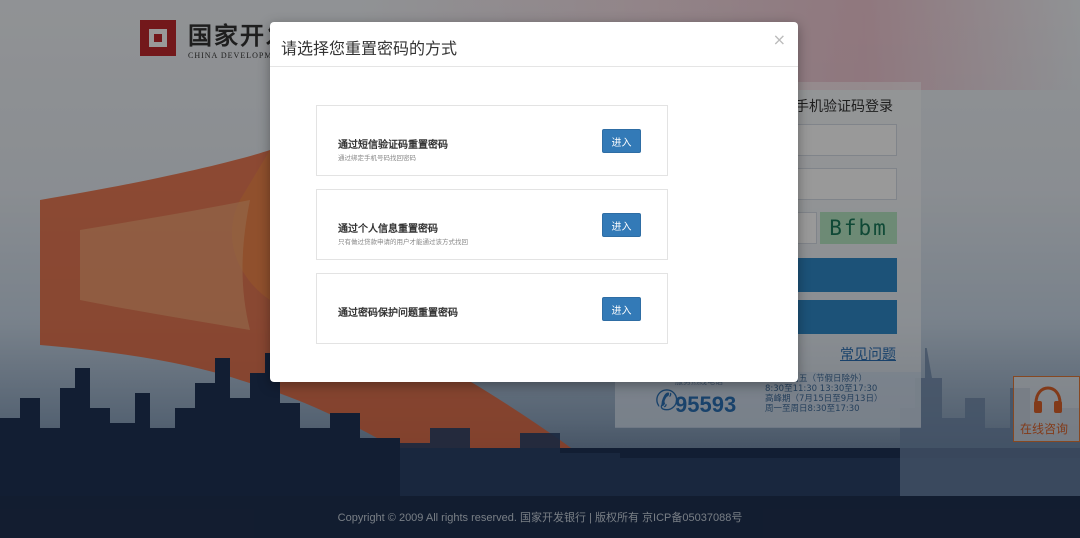 This screenshot has width=1080, height=538. Describe the element at coordinates (388, 229) in the screenshot. I see `option-title: 通过个人信息重置密码` at that location.